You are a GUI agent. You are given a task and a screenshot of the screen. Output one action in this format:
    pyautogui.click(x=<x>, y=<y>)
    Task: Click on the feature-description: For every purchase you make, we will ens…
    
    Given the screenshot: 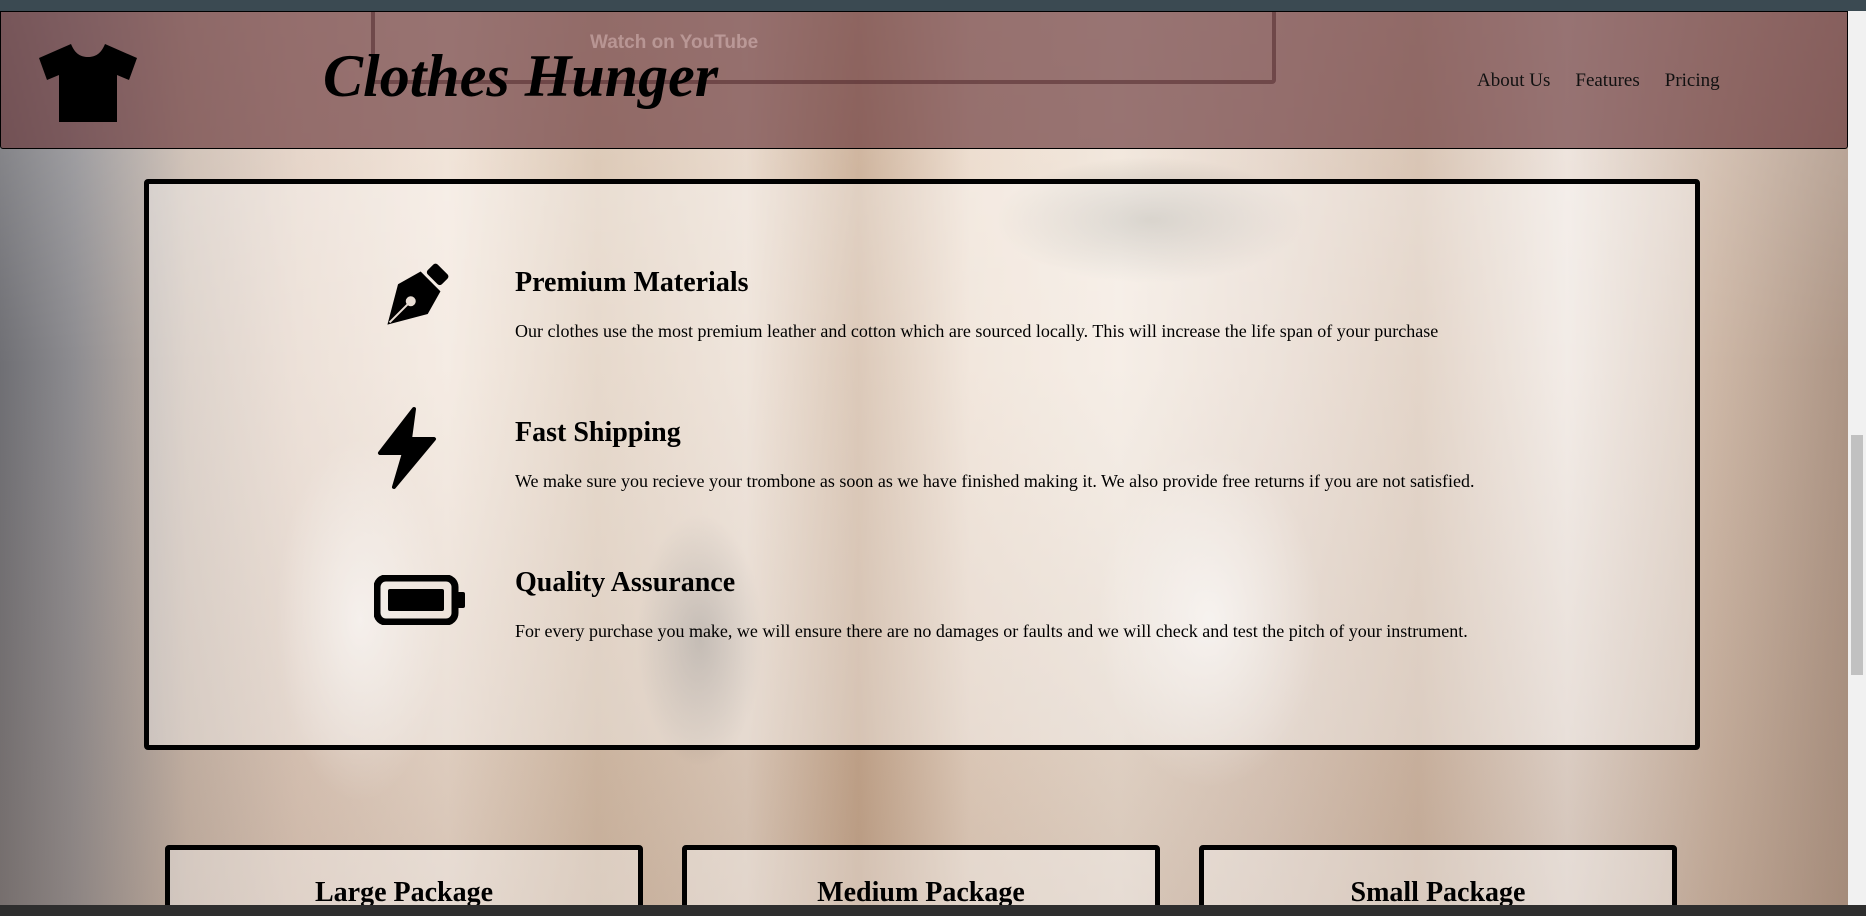 What is the action you would take?
    pyautogui.click(x=991, y=631)
    